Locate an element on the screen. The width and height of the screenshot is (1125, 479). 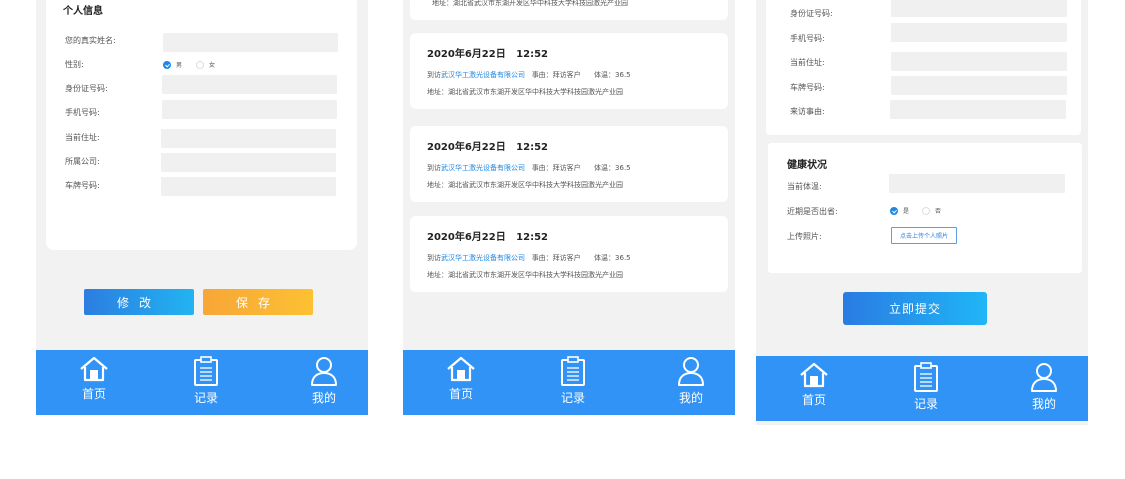
modify-button: 修改 is located at coordinates (139, 302).